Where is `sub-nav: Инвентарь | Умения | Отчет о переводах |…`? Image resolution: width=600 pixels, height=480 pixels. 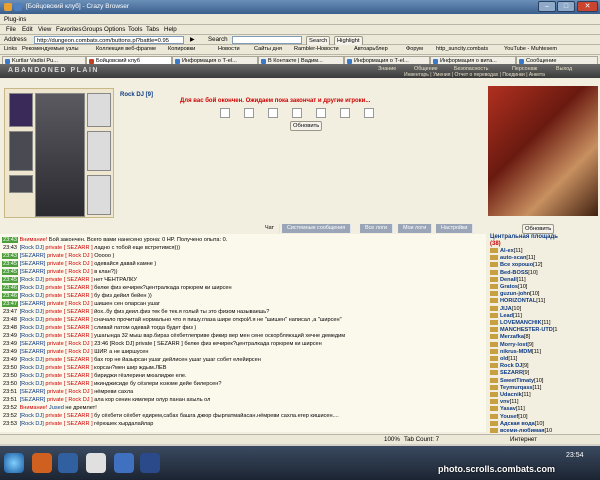
sub-nav: Инвентарь | Умения | Отчет о переводах |… is located at coordinates (474, 75).